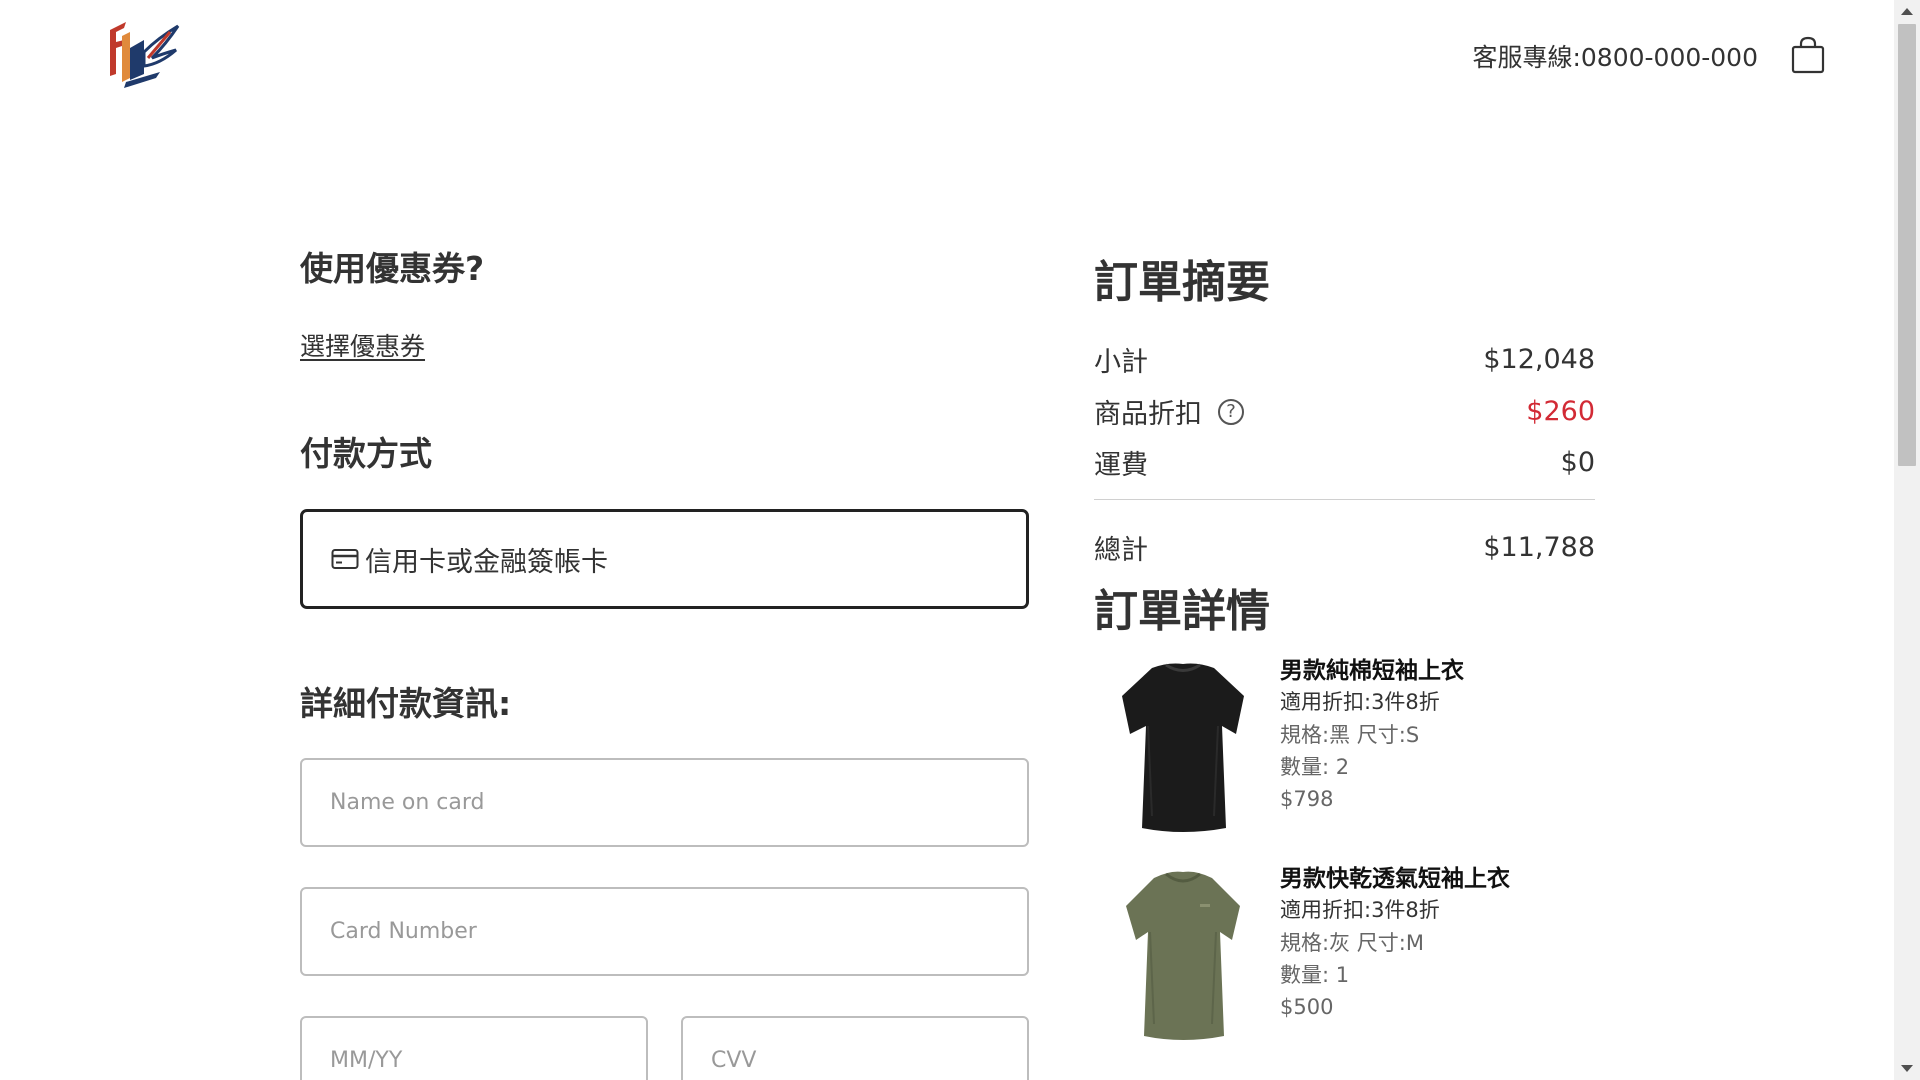  What do you see at coordinates (1121, 362) in the screenshot?
I see `subtotal-label: 小計` at bounding box center [1121, 362].